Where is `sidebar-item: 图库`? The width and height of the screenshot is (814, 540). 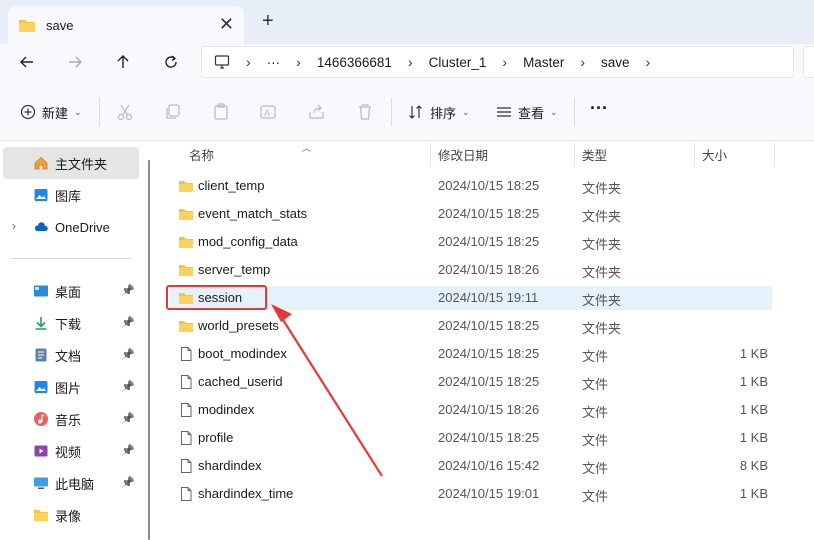 sidebar-item: 图库 is located at coordinates (71, 195).